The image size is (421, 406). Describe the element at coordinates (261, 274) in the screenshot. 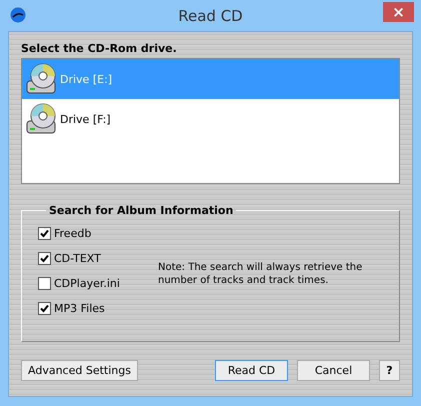

I see `note-text: Note: The search will always retrieve the number of tracks and track times.` at that location.